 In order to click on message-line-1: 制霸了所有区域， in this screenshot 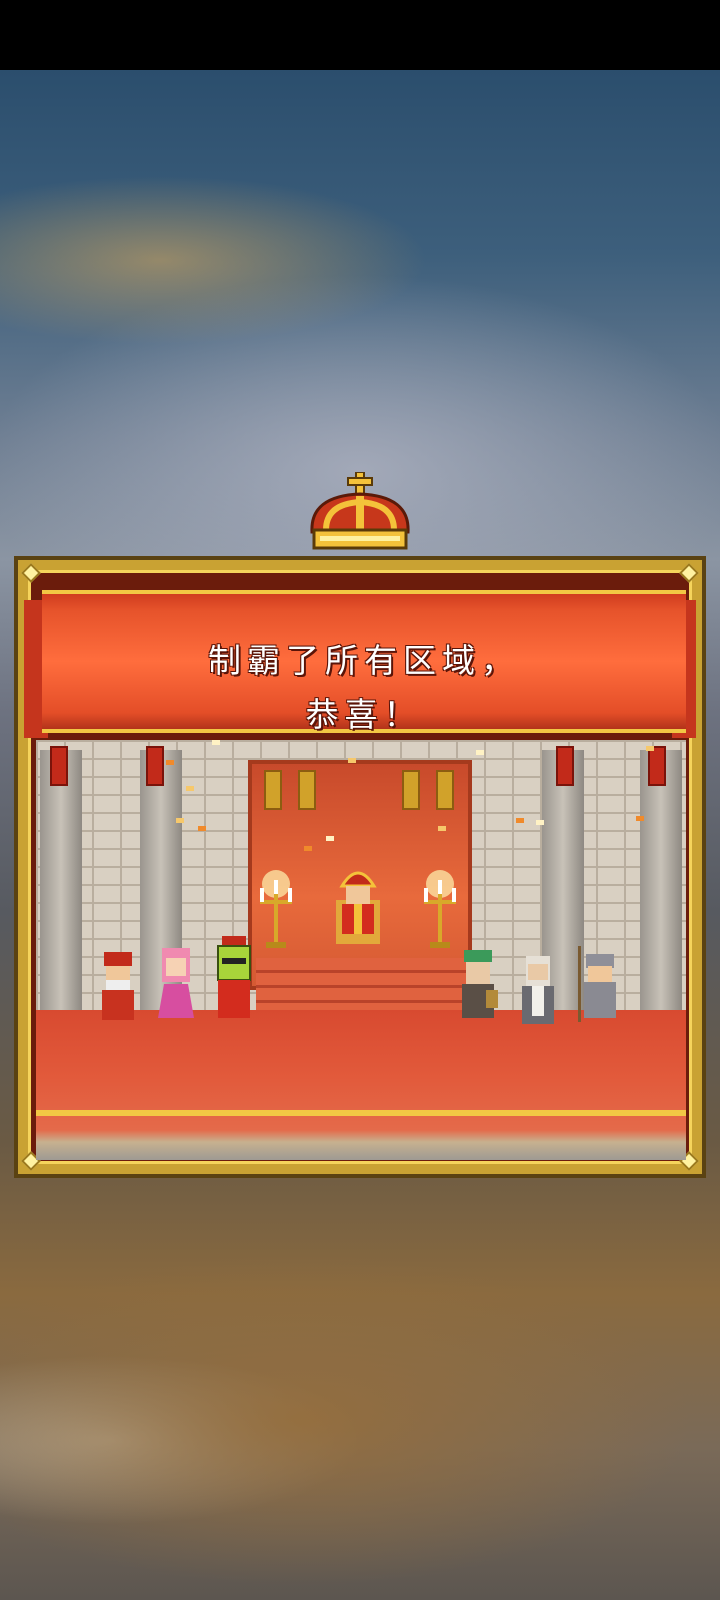, I will do `click(364, 660)`.